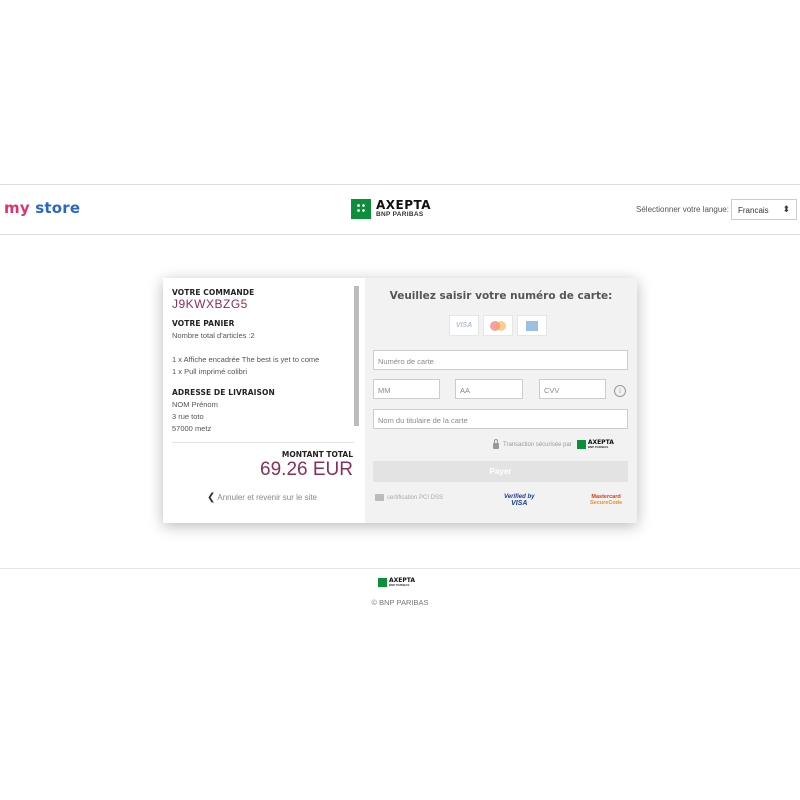 This screenshot has height=800, width=800. What do you see at coordinates (552, 390) in the screenshot?
I see `cvv-placeholder: CVV` at bounding box center [552, 390].